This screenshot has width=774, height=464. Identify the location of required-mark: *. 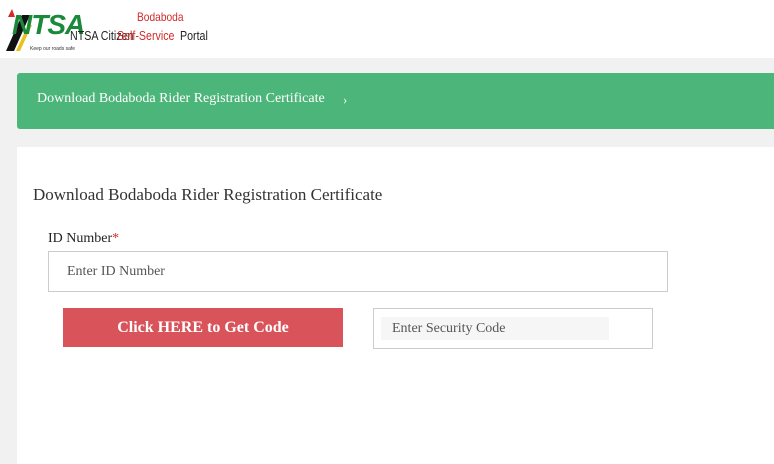
(116, 238).